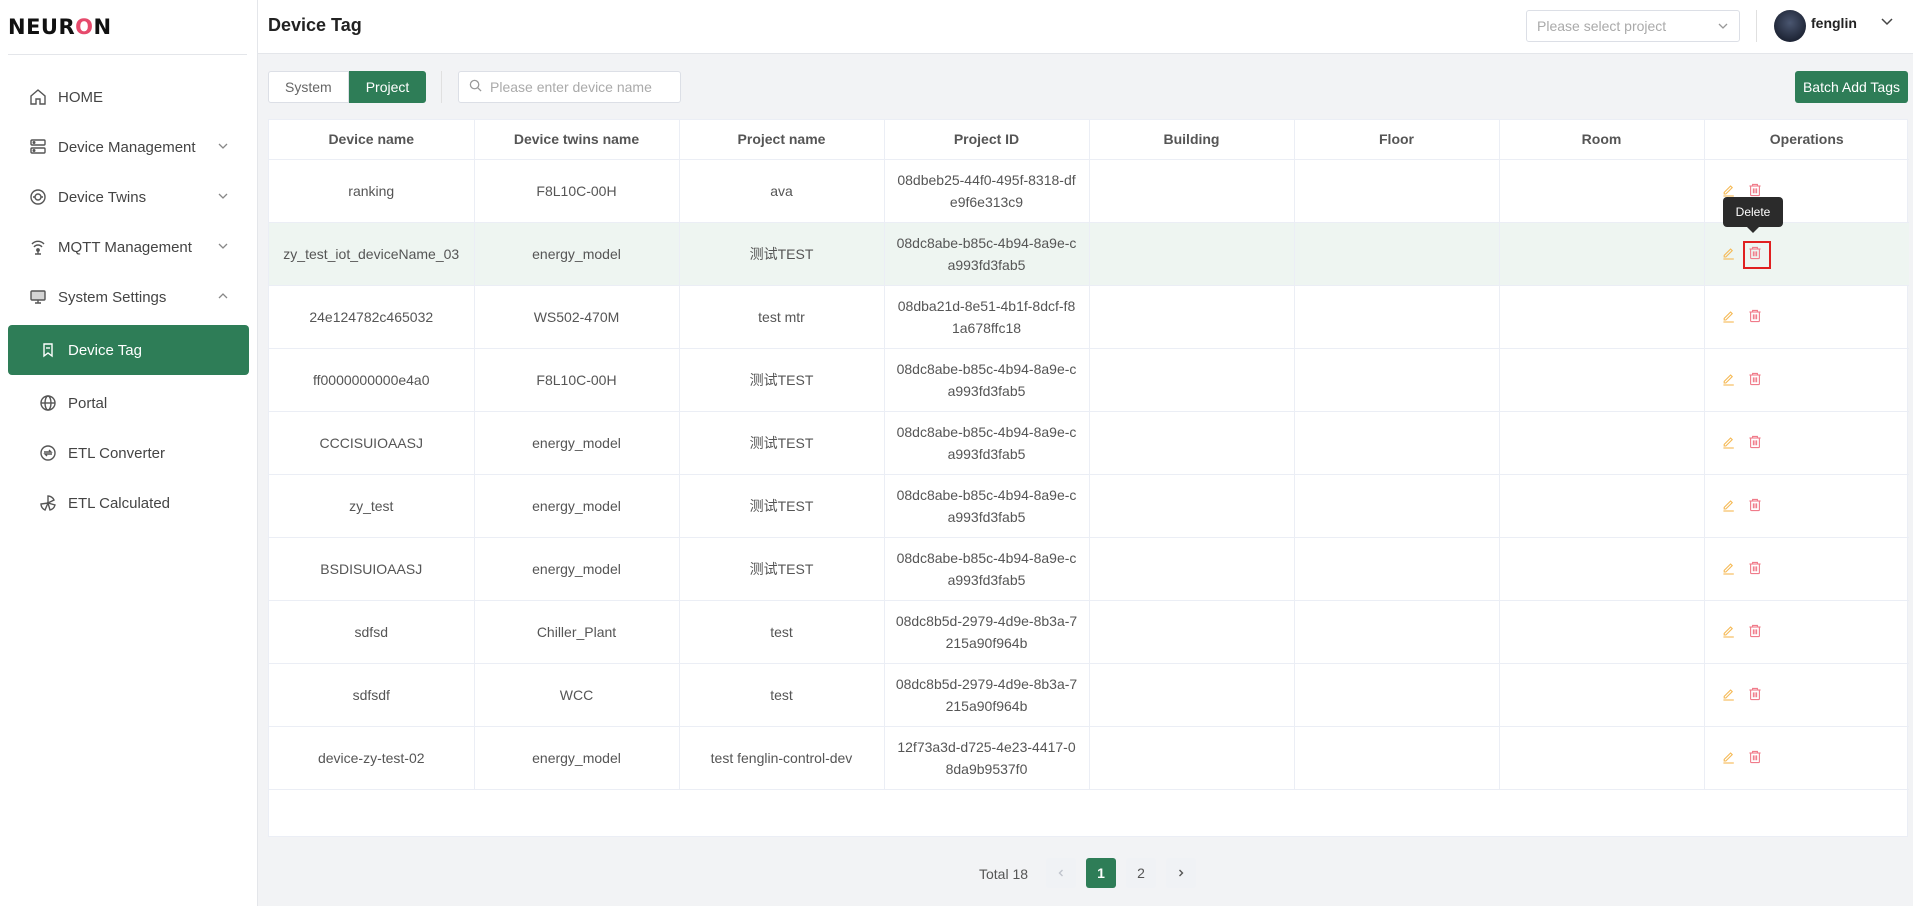 Image resolution: width=1913 pixels, height=906 pixels. I want to click on sidebar-item-mqtt-management: MQTT Management, so click(128, 247).